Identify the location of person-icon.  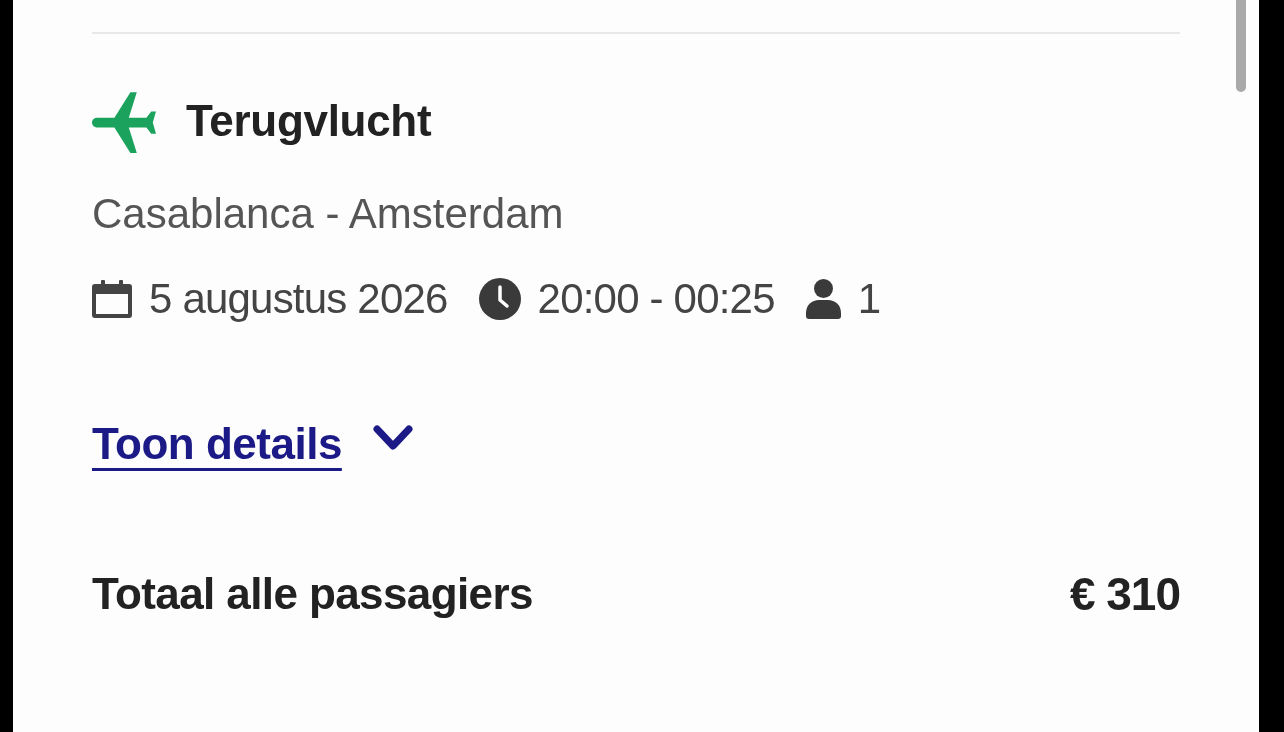
(823, 299).